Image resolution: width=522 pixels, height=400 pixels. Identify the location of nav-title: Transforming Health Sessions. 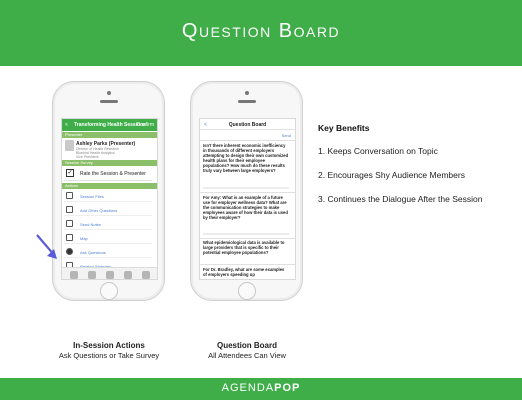
(110, 125).